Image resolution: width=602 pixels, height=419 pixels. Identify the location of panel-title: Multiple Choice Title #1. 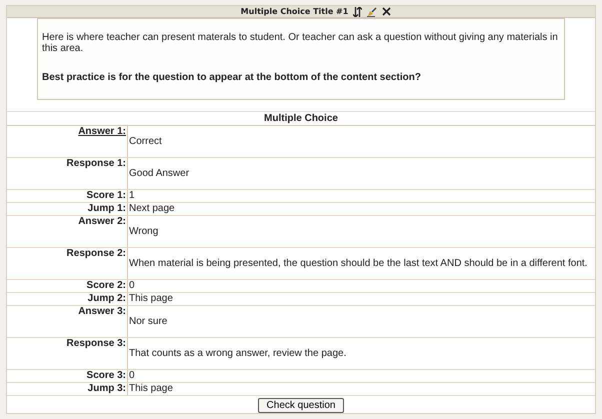
(294, 11).